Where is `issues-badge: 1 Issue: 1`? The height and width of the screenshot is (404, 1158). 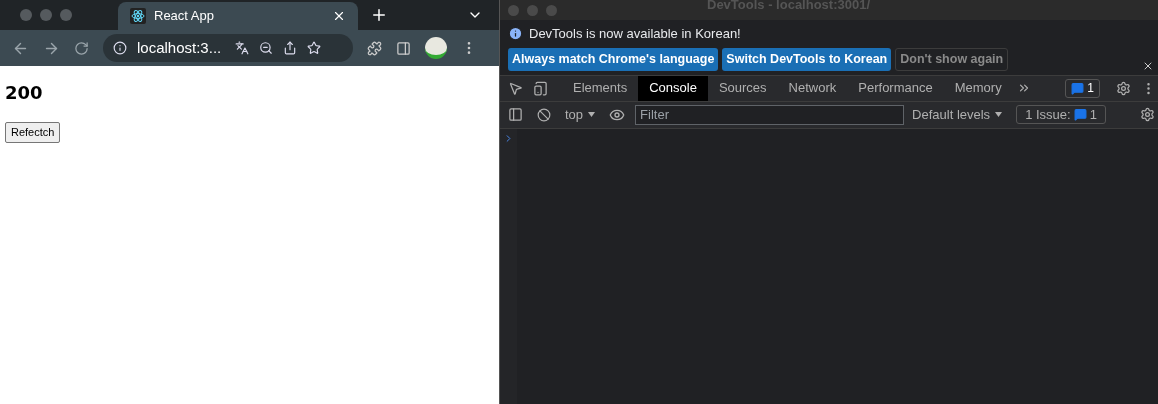 issues-badge: 1 Issue: 1 is located at coordinates (1061, 114).